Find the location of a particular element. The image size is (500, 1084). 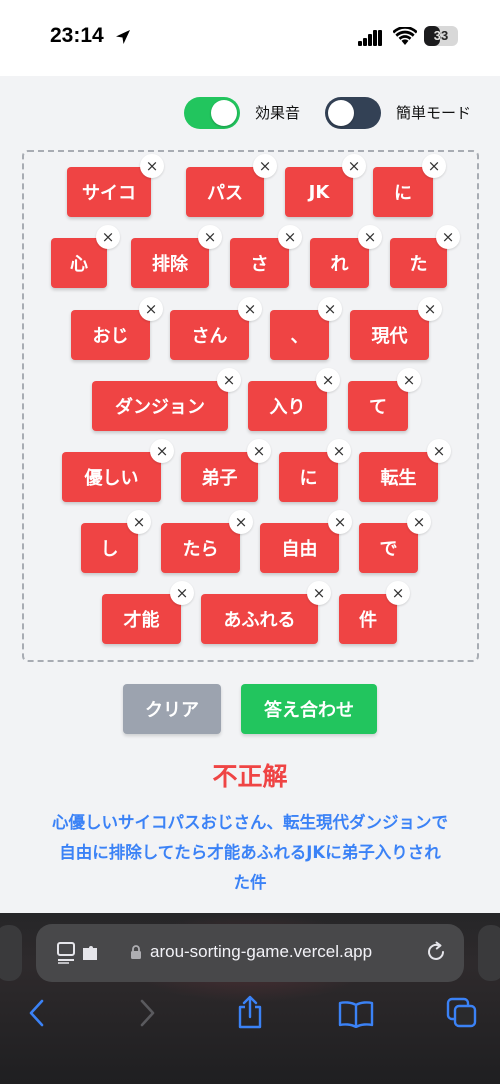

word-tile-label: て is located at coordinates (378, 407).